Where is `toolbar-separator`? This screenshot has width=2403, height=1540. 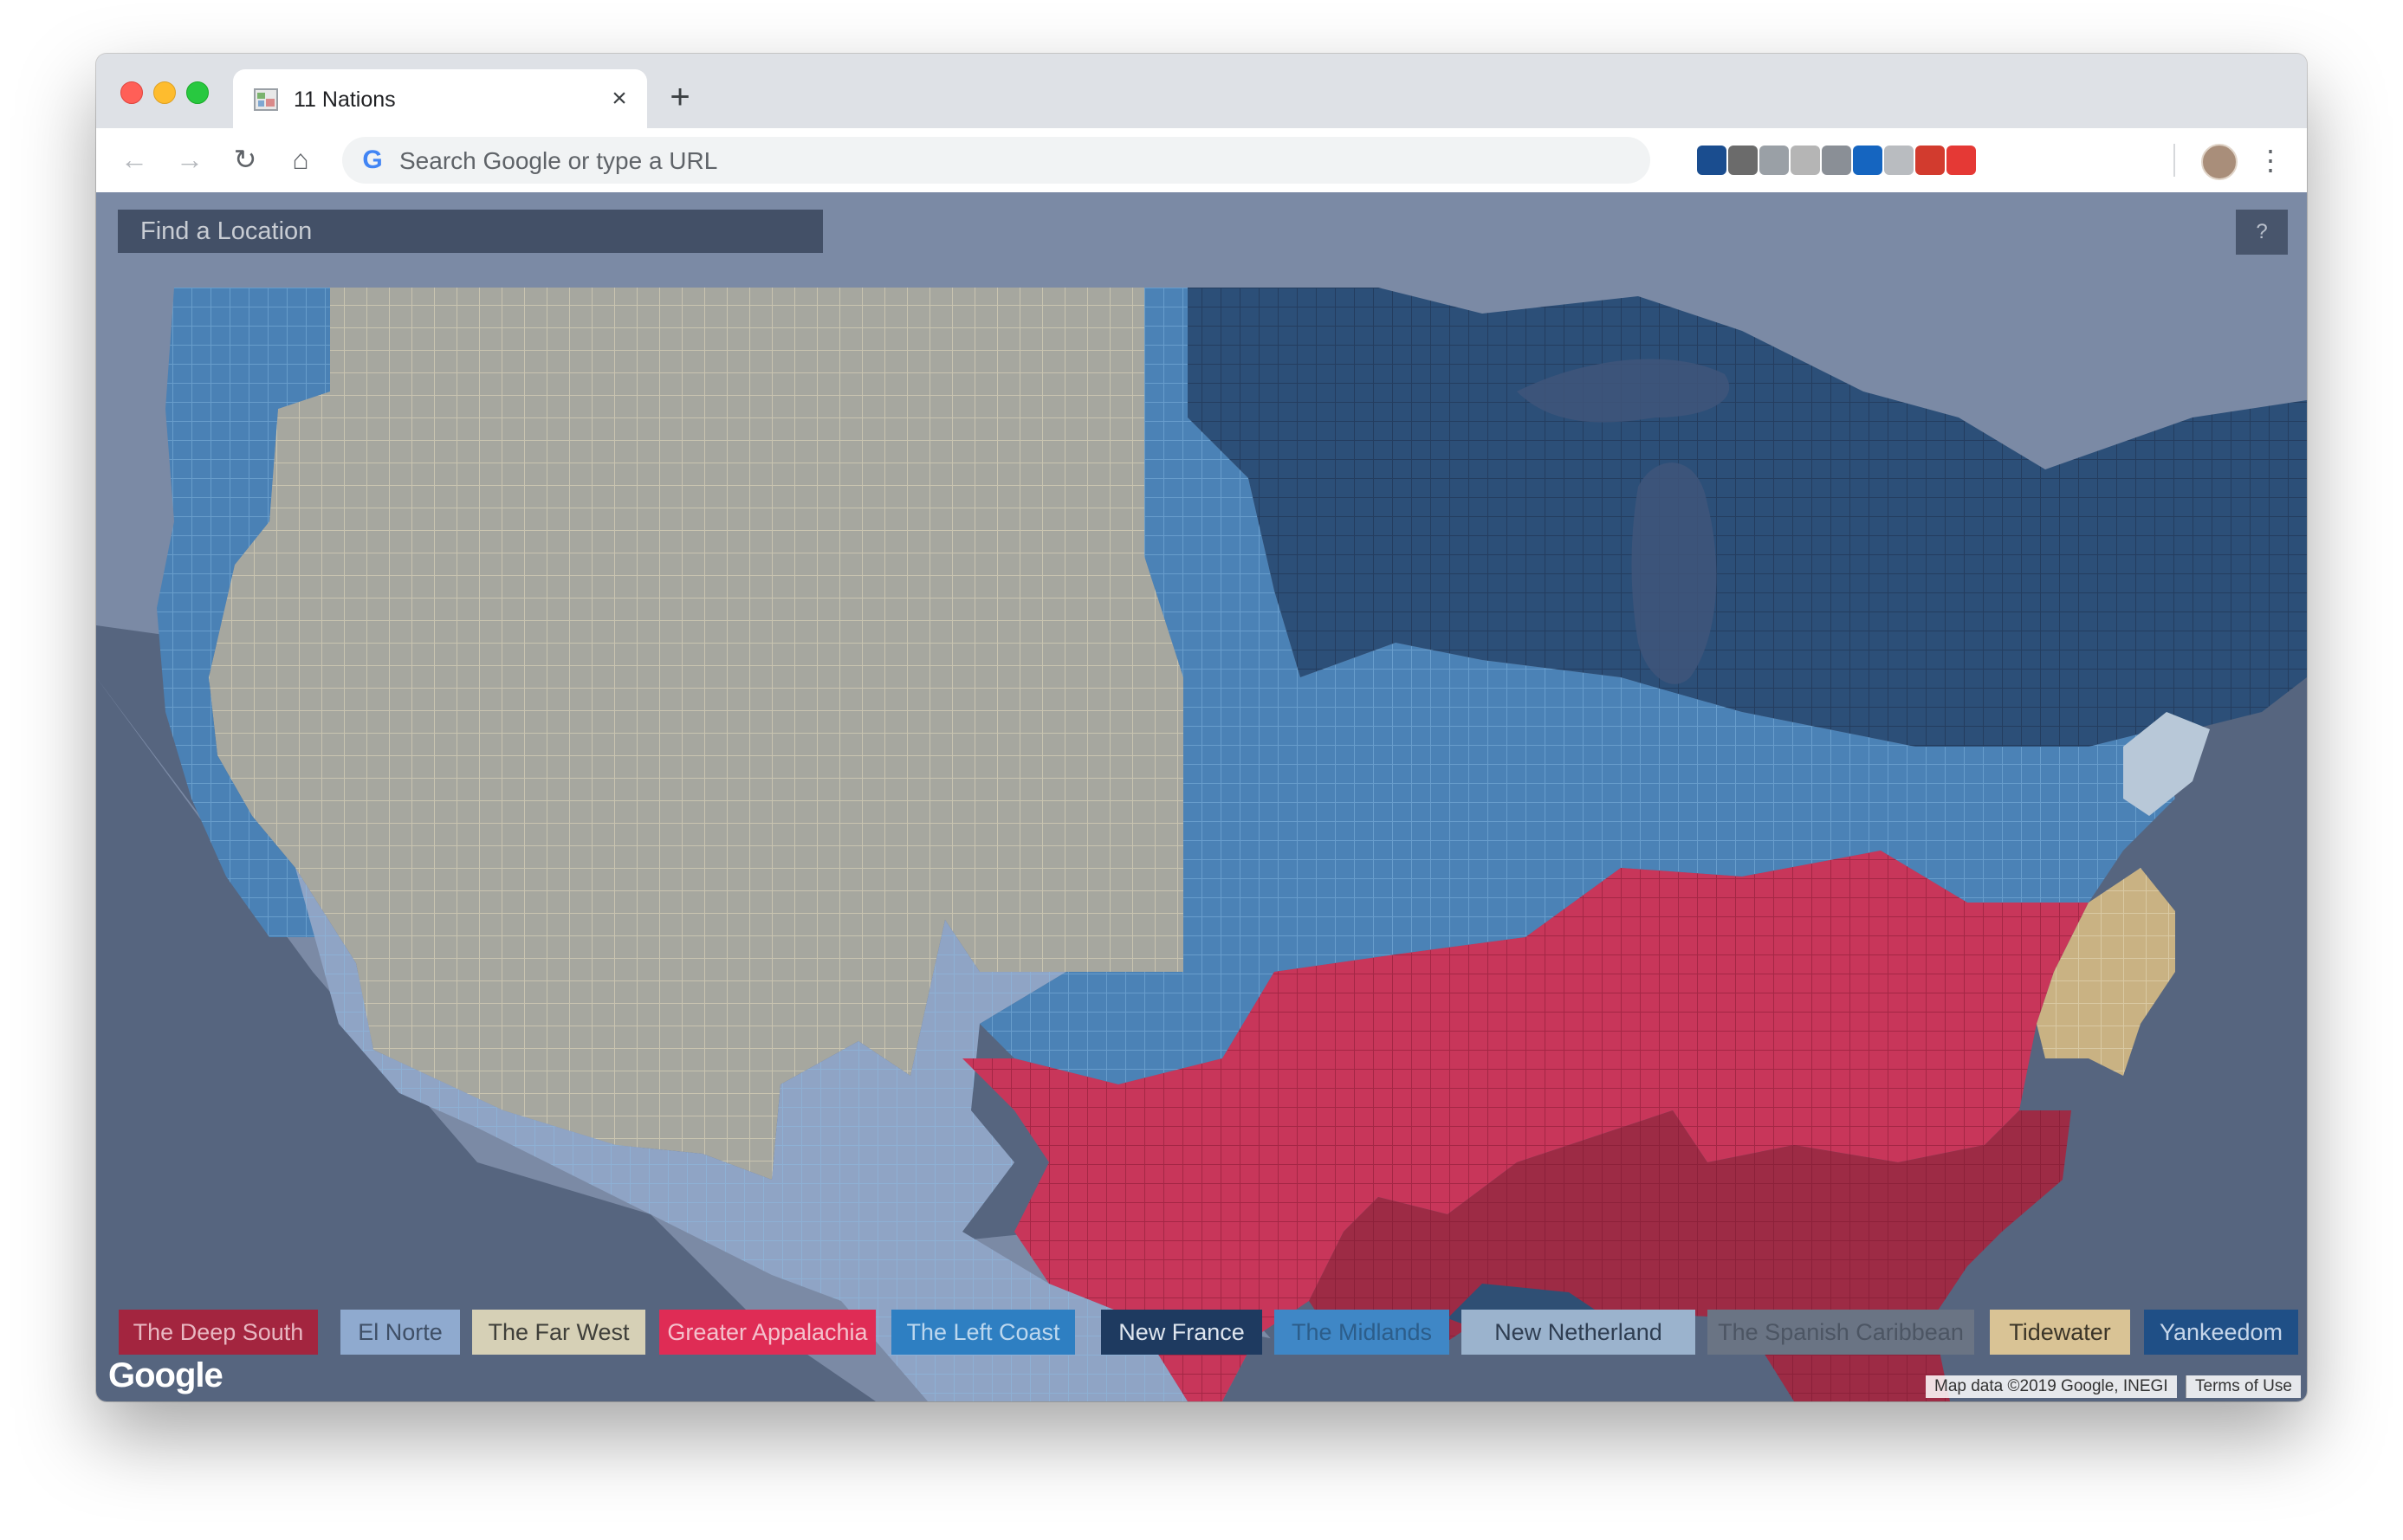
toolbar-separator is located at coordinates (2174, 160).